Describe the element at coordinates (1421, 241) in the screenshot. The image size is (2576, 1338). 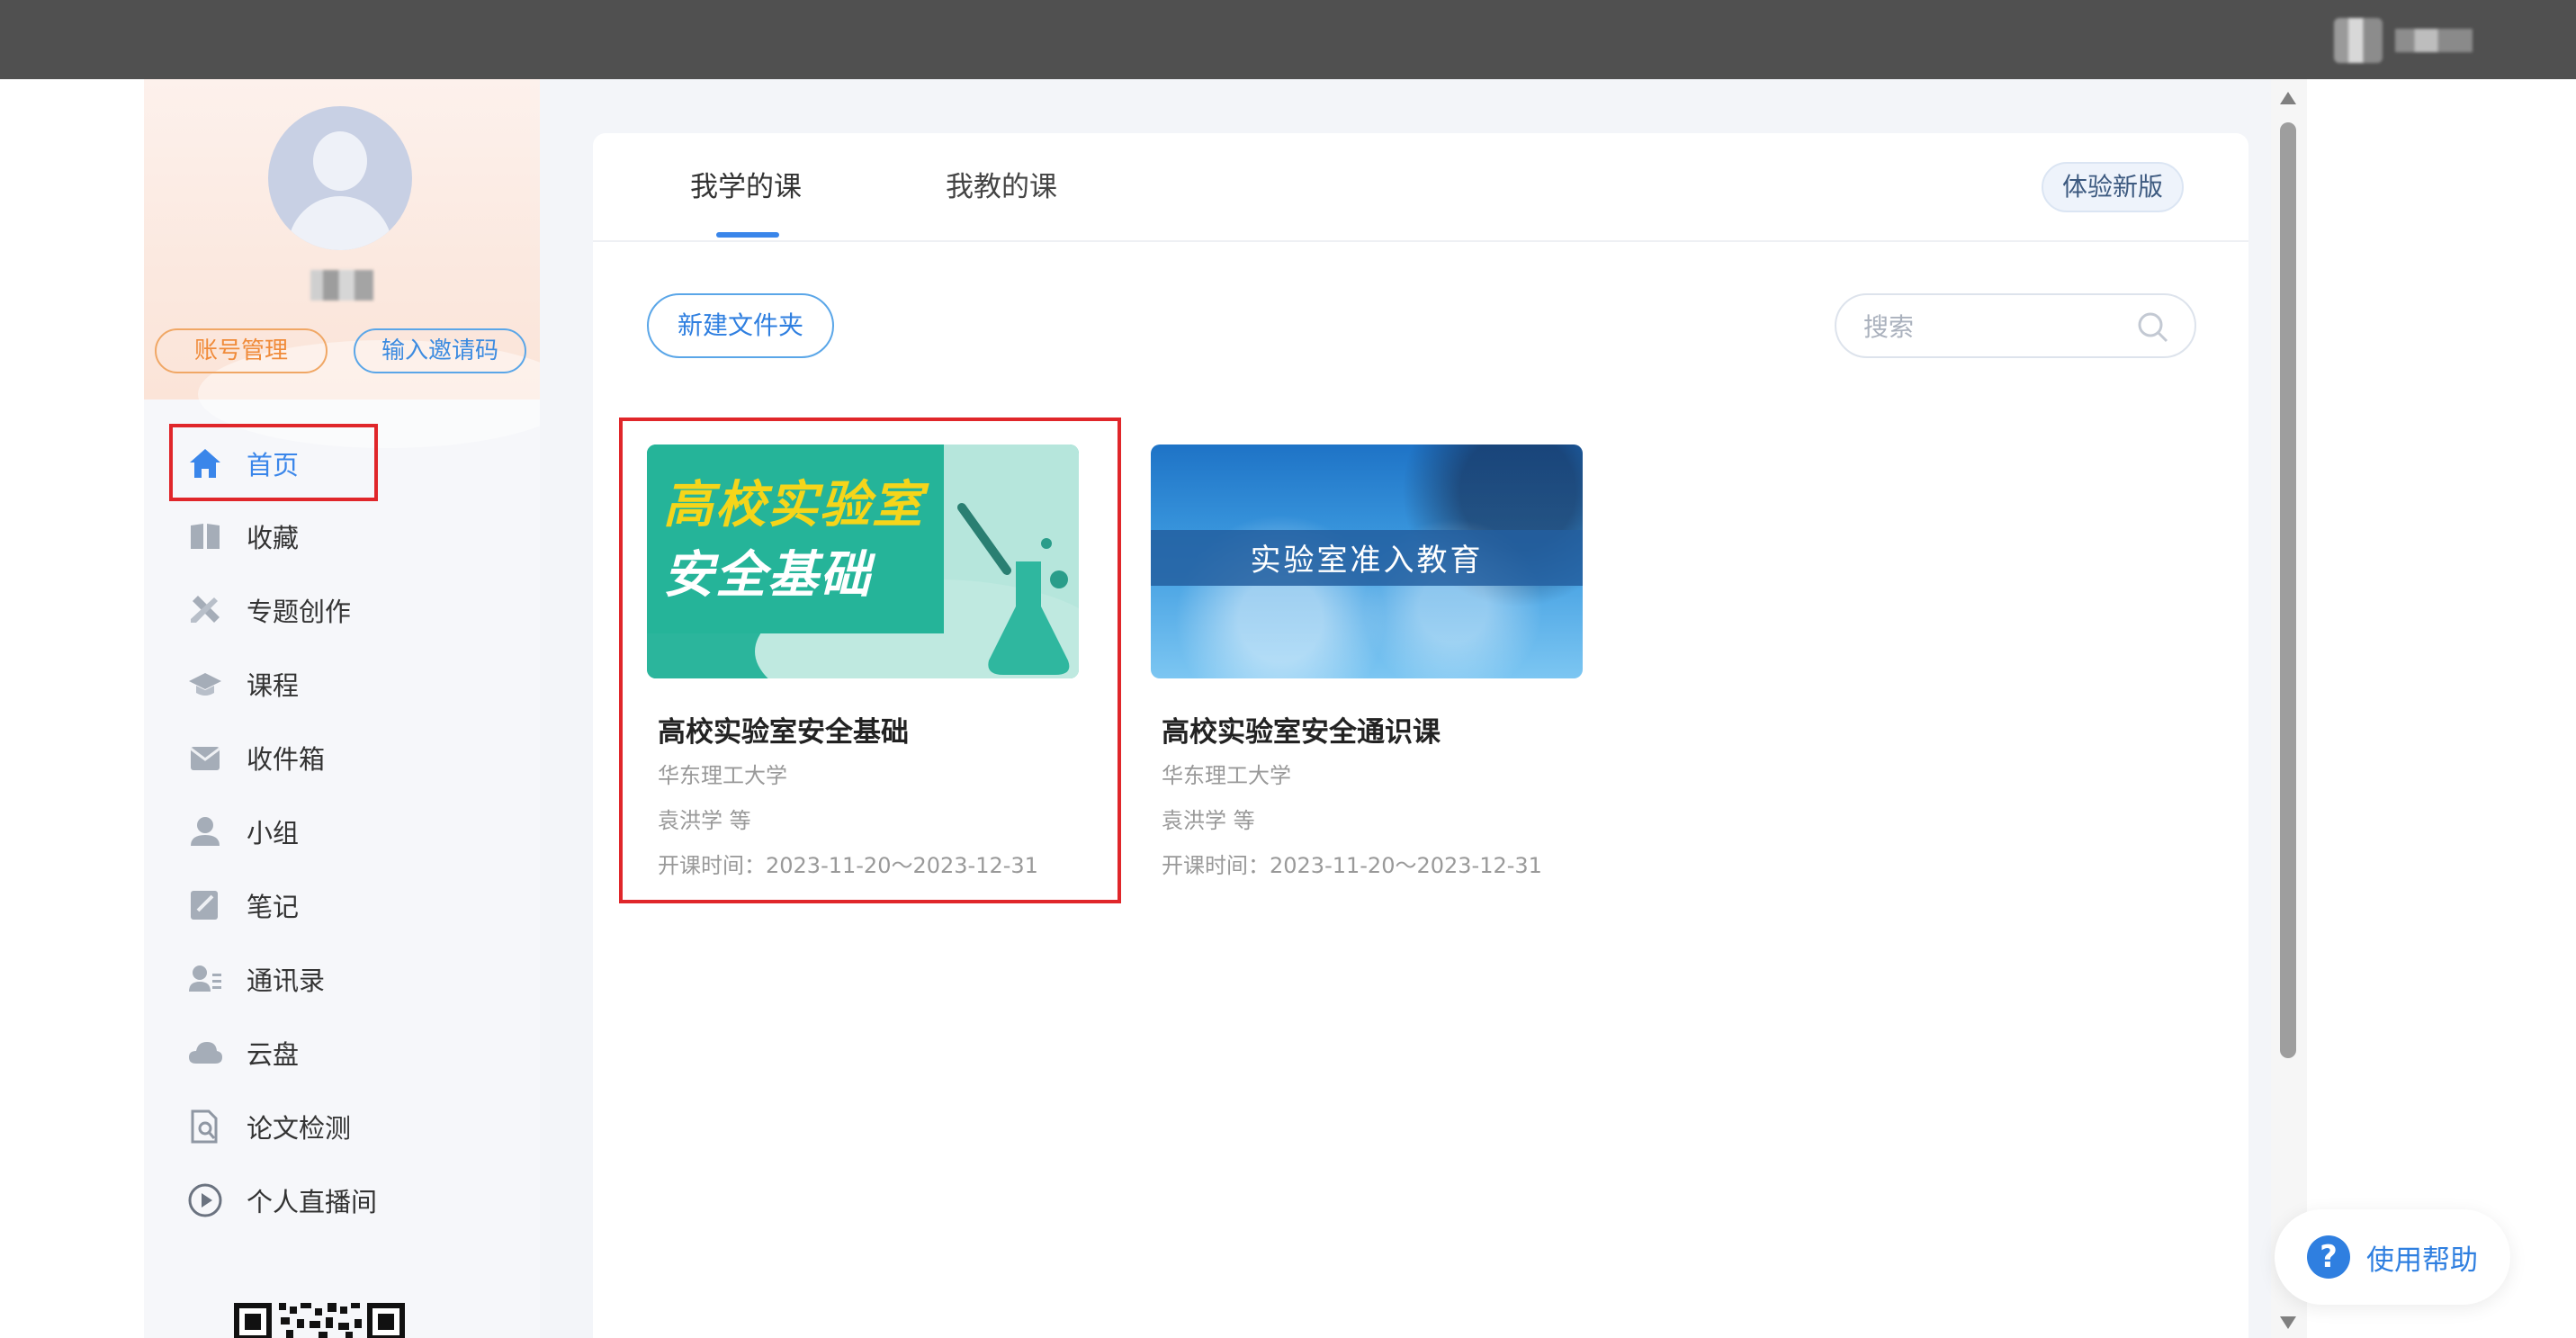
I see `tabs-divider` at that location.